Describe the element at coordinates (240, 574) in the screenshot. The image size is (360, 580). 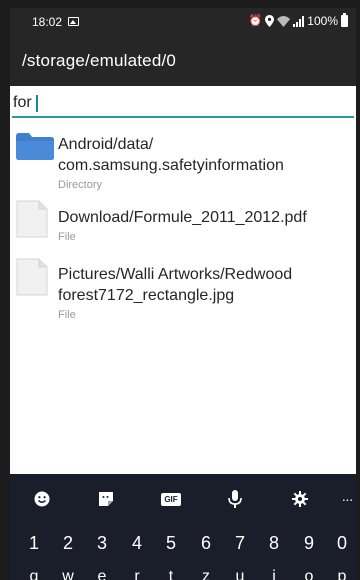
I see `key-u: u` at that location.